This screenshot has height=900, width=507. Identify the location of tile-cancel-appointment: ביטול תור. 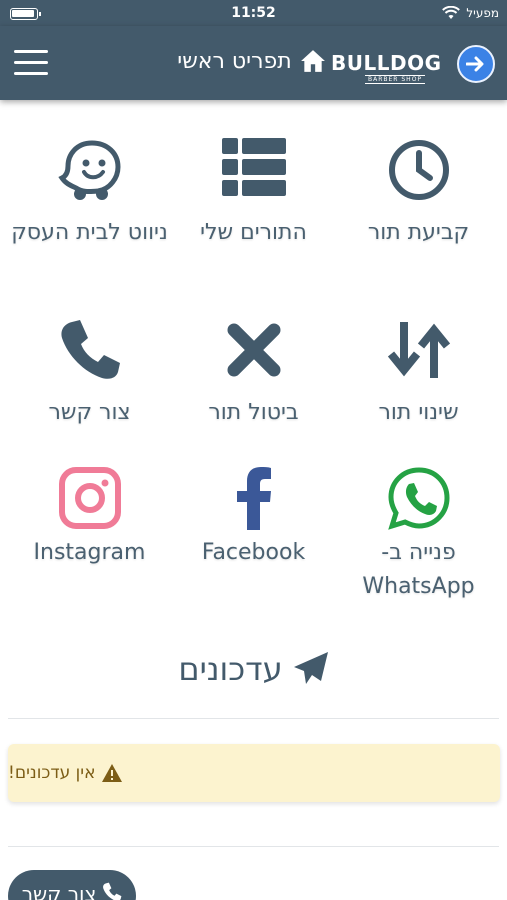
(253, 374).